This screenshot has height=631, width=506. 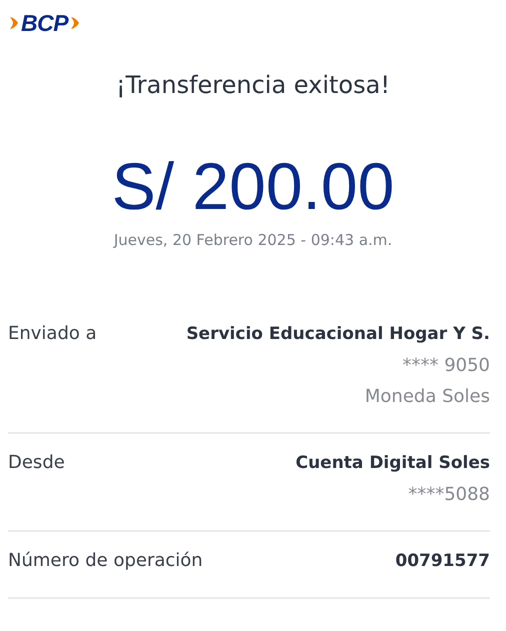 What do you see at coordinates (44, 23) in the screenshot?
I see `logo-text: BCP` at bounding box center [44, 23].